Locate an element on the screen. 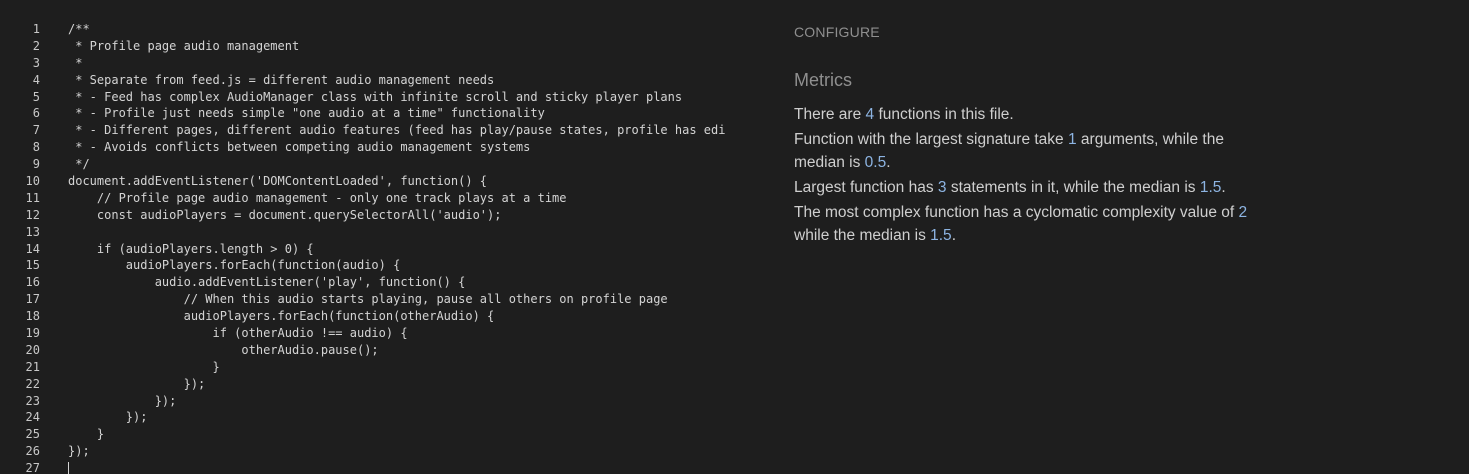 The height and width of the screenshot is (474, 1469). metric-text: There are is located at coordinates (830, 114).